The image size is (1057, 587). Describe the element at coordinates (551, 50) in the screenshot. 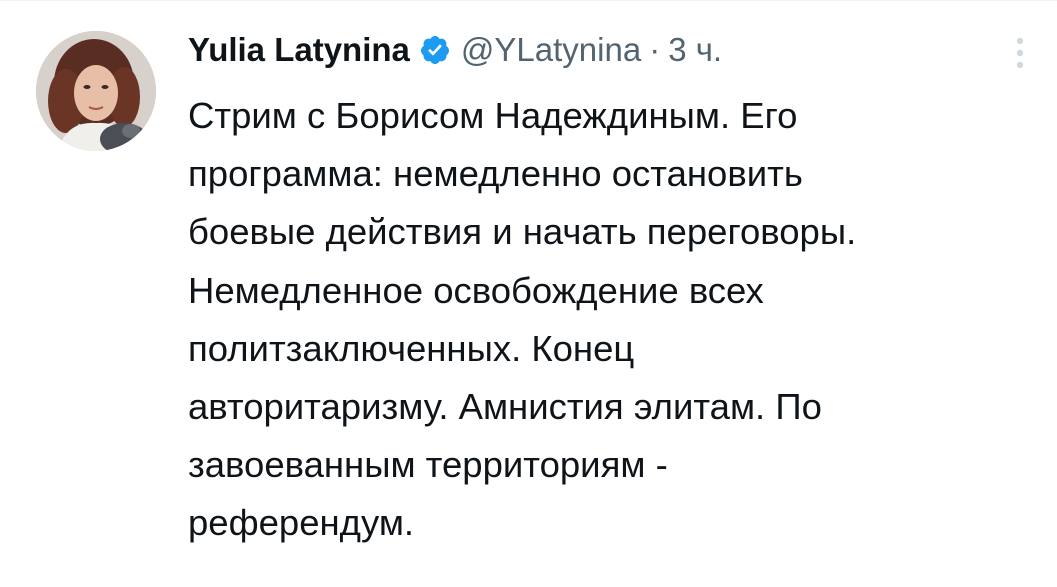

I see `author-handle: @YLatynina` at that location.